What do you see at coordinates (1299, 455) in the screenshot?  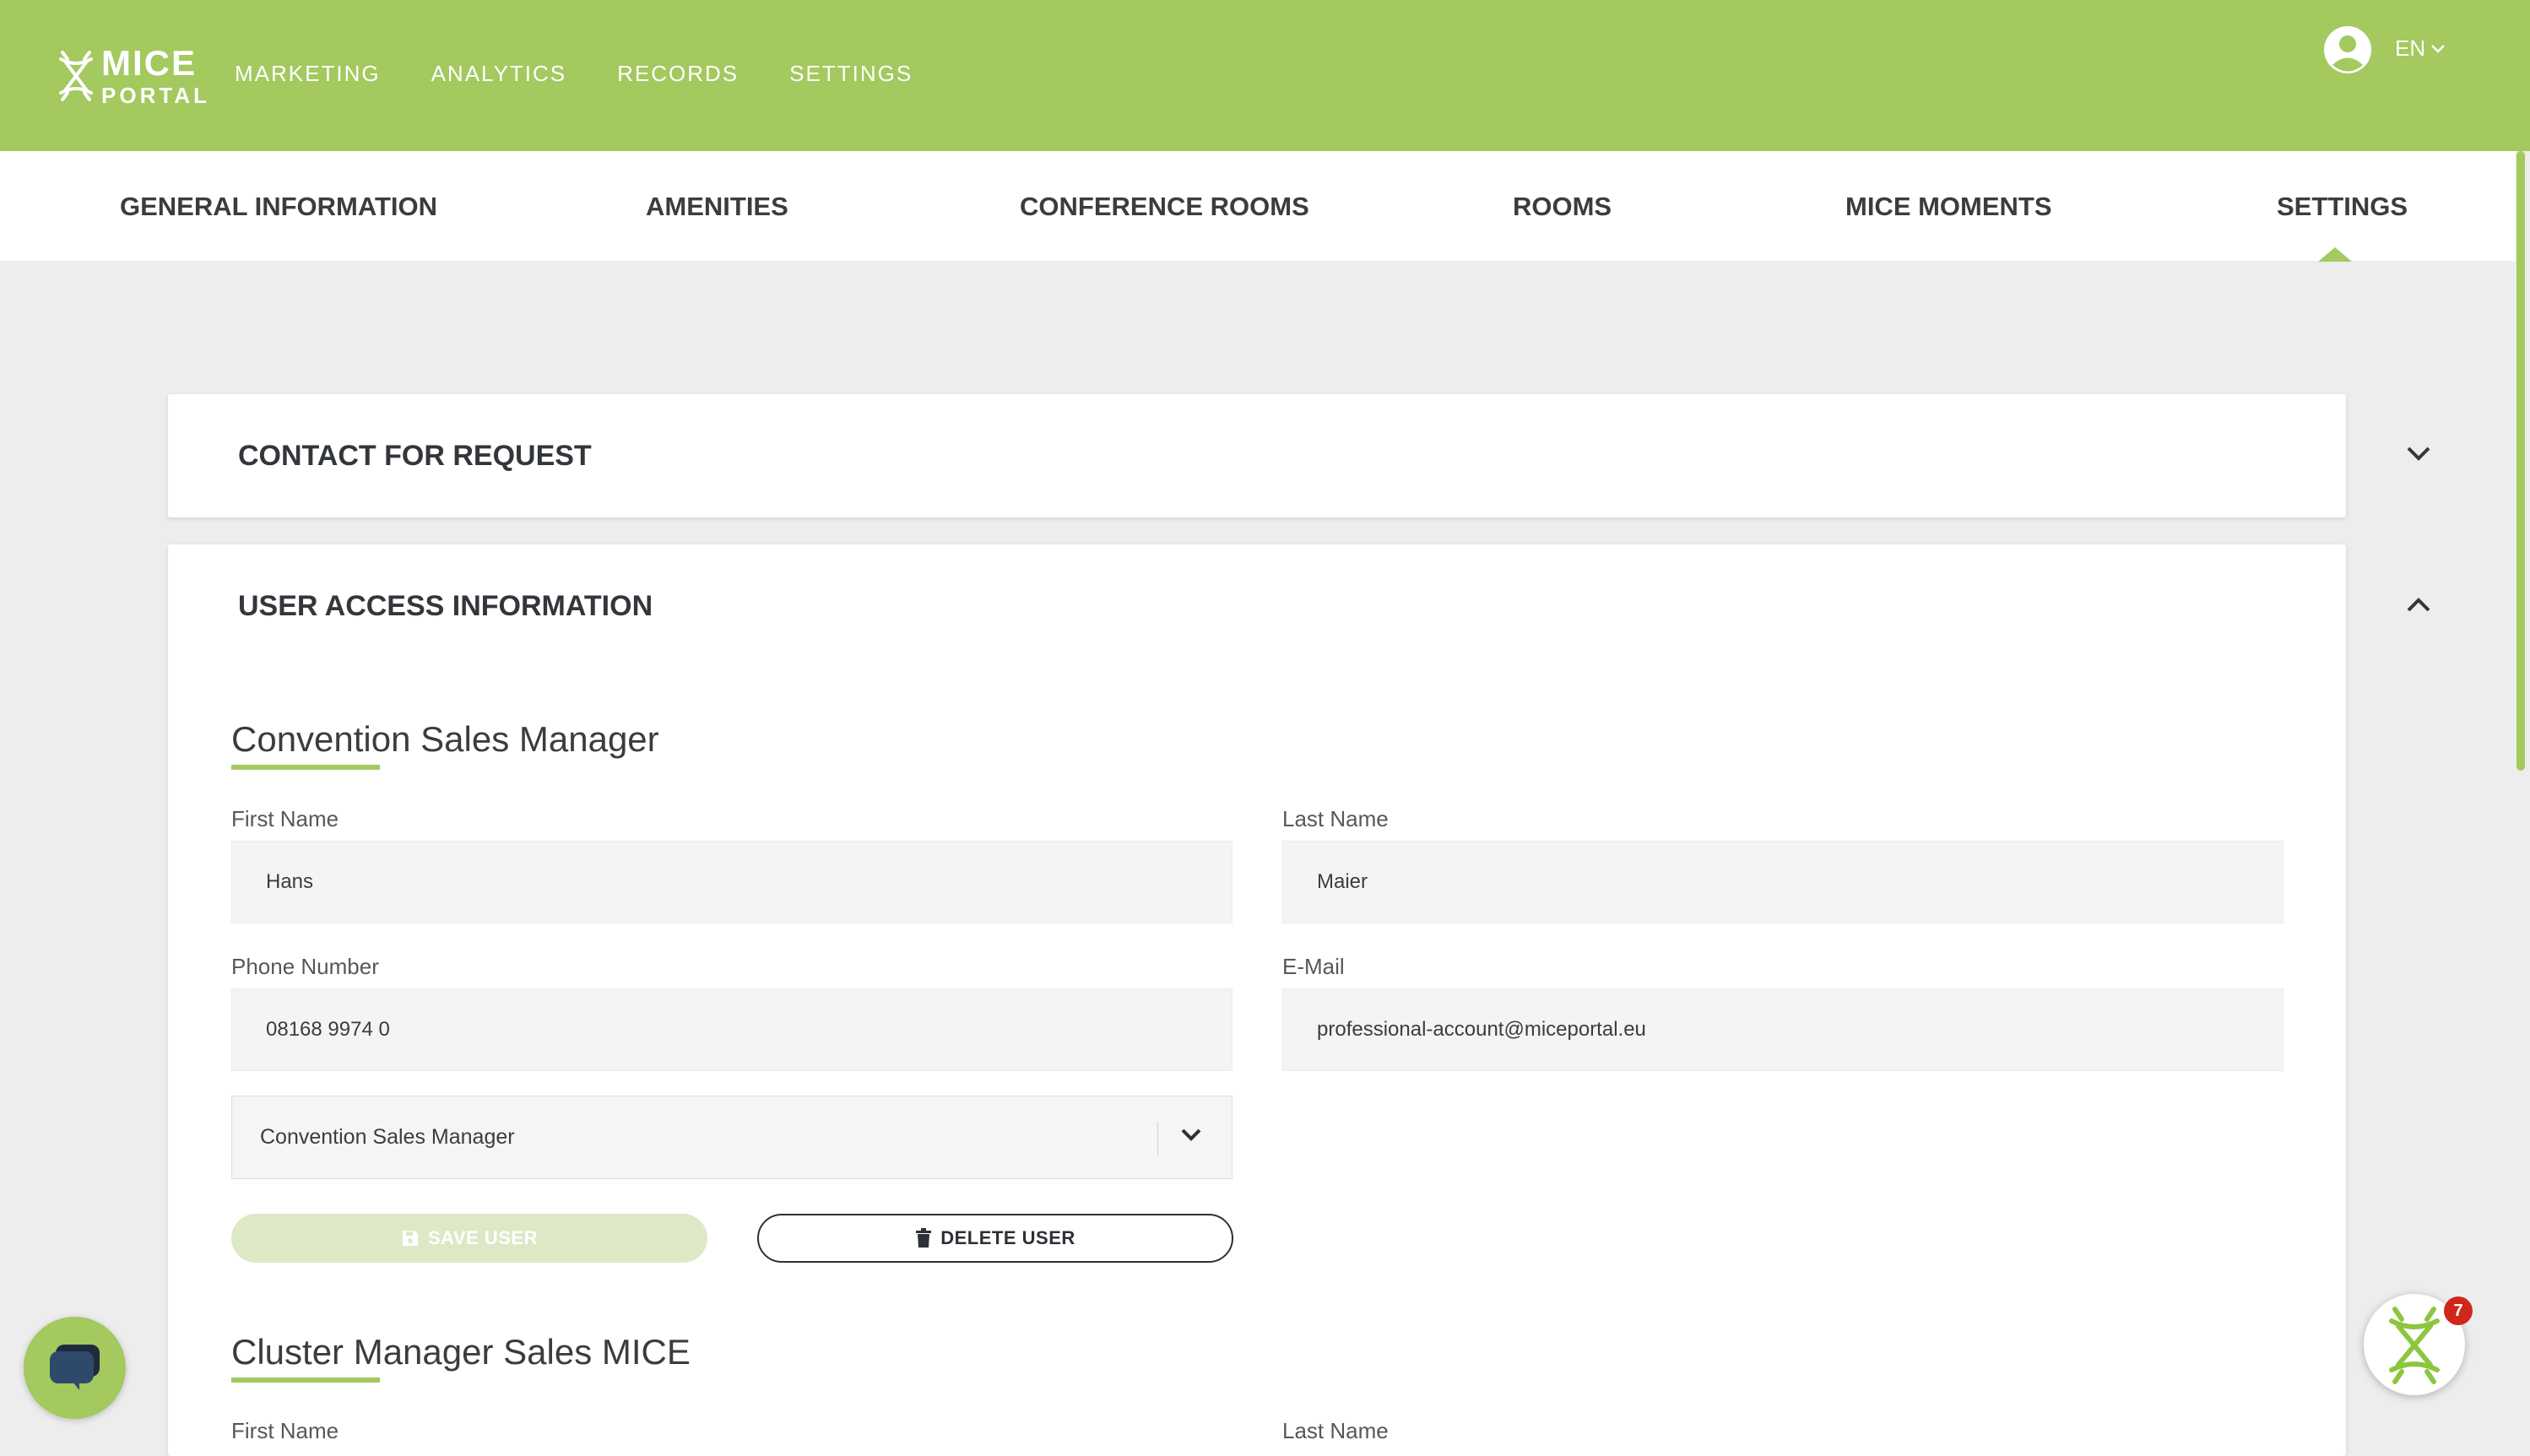 I see `contact-for-request-card: CONTACT FOR REQUEST` at bounding box center [1299, 455].